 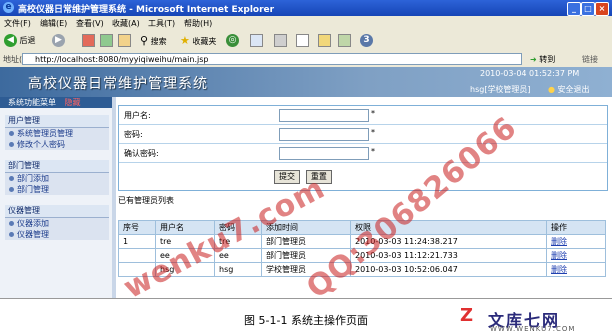 I want to click on system-title: 高校仪器日常维护管理系统, so click(x=118, y=84).